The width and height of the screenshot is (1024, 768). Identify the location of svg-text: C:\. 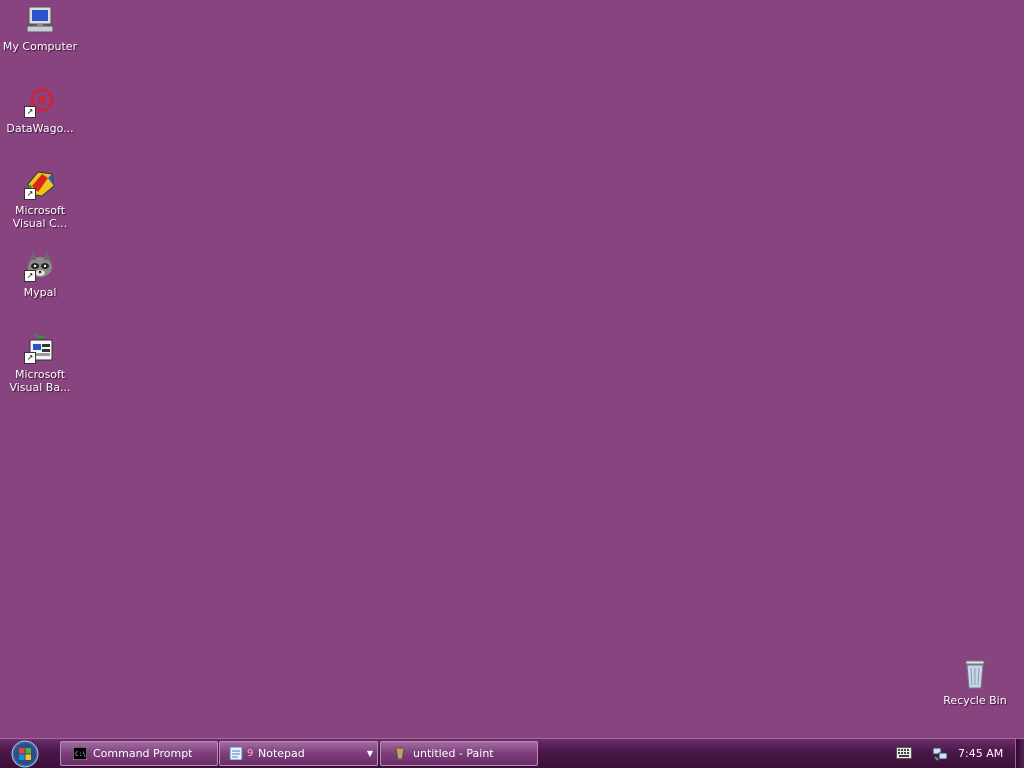
(80, 754).